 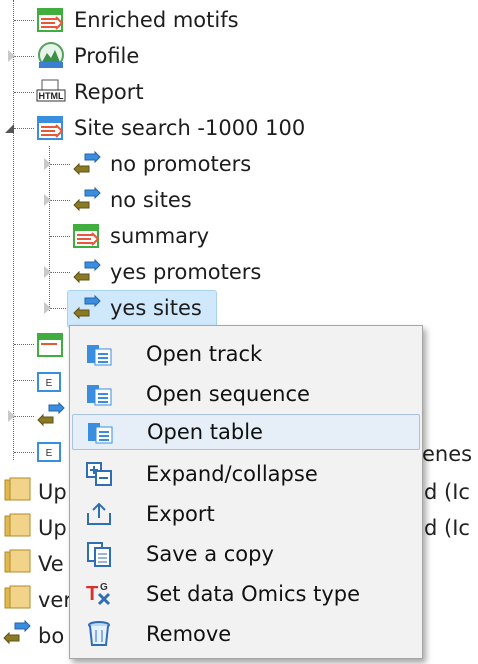 I want to click on tree-node-label: yes sites, so click(x=156, y=308).